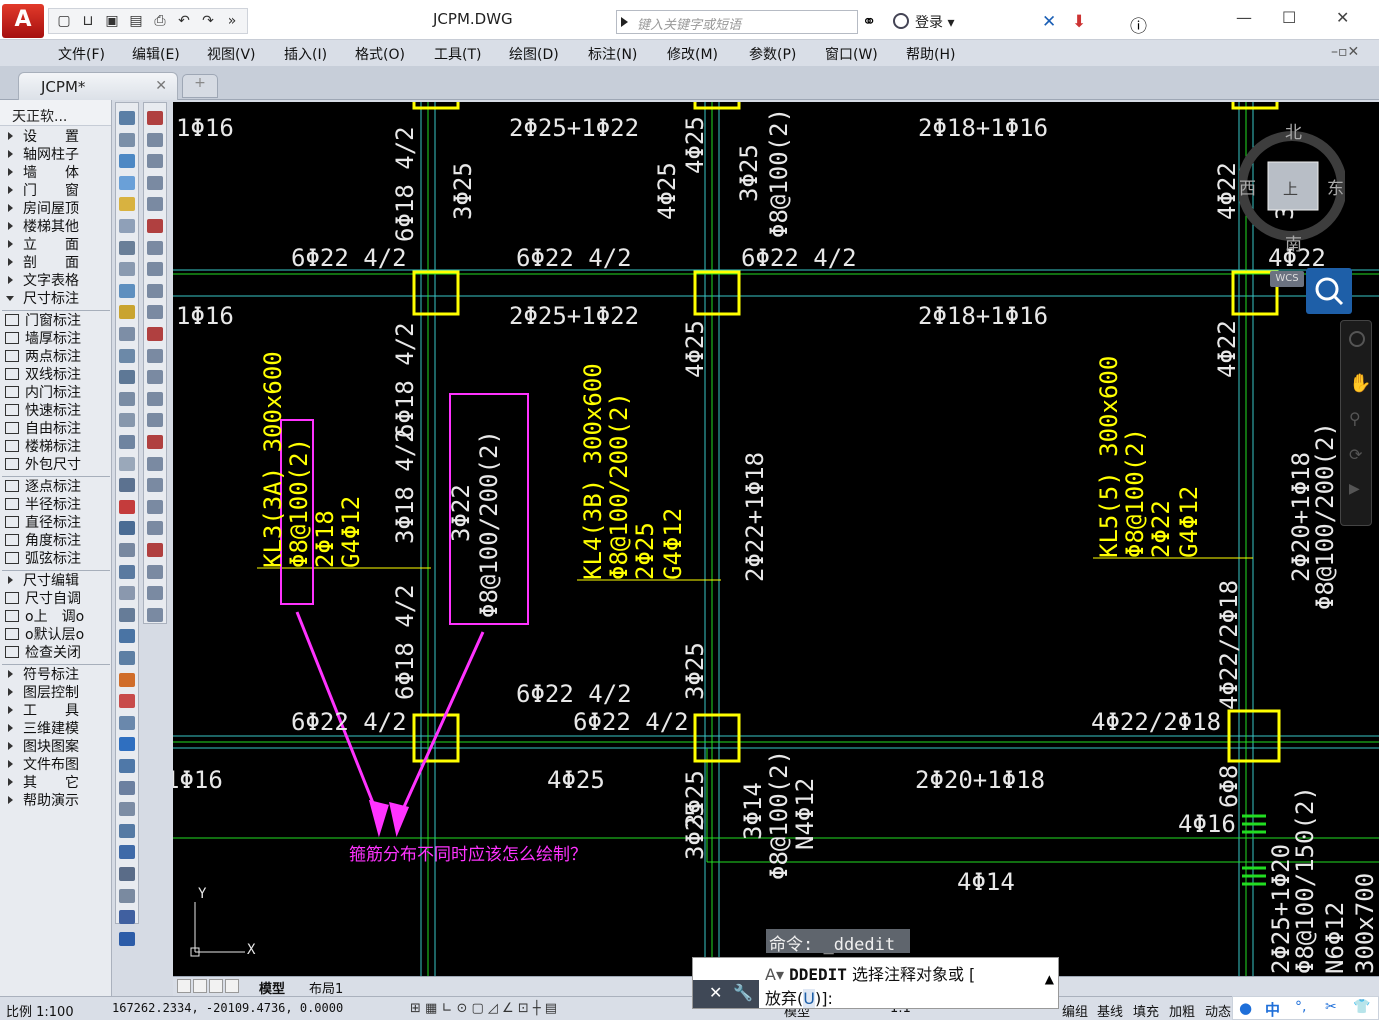 This screenshot has height=1020, width=1379. What do you see at coordinates (23, 21) in the screenshot?
I see `application-menu-button: A` at bounding box center [23, 21].